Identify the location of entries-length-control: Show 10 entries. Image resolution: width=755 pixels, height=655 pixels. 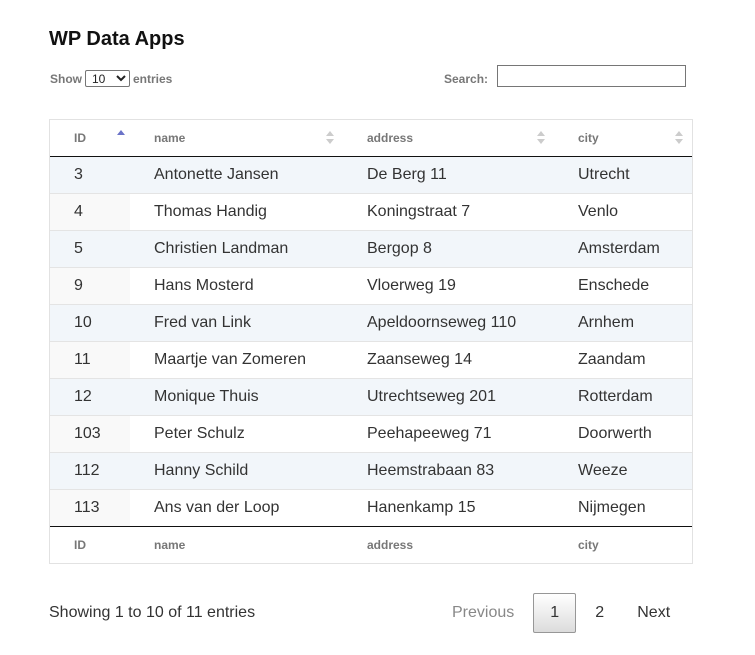
(111, 78).